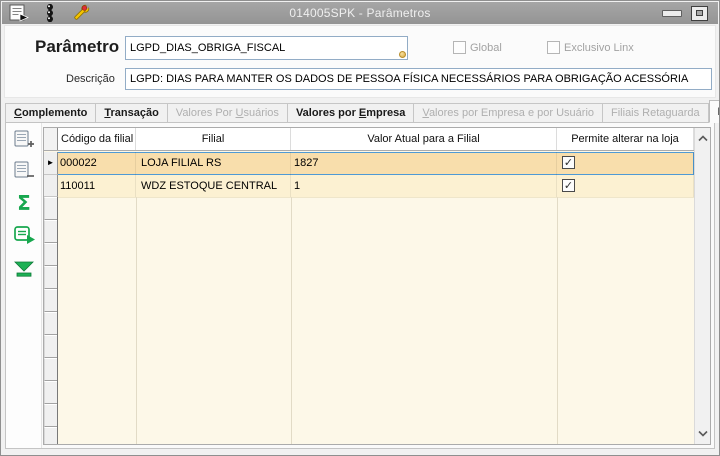 The image size is (720, 456). What do you see at coordinates (351, 113) in the screenshot?
I see `tab-valores-por-empresa: Valores por Empresa` at bounding box center [351, 113].